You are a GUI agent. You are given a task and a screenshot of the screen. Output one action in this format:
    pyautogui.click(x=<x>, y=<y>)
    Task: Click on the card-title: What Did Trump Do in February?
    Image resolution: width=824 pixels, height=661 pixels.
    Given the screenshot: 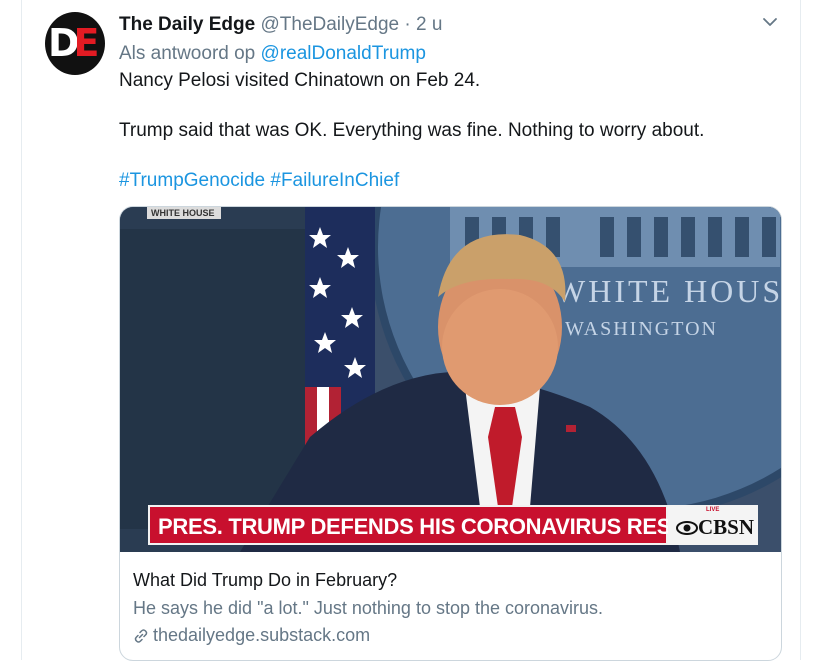 What is the action you would take?
    pyautogui.click(x=265, y=580)
    